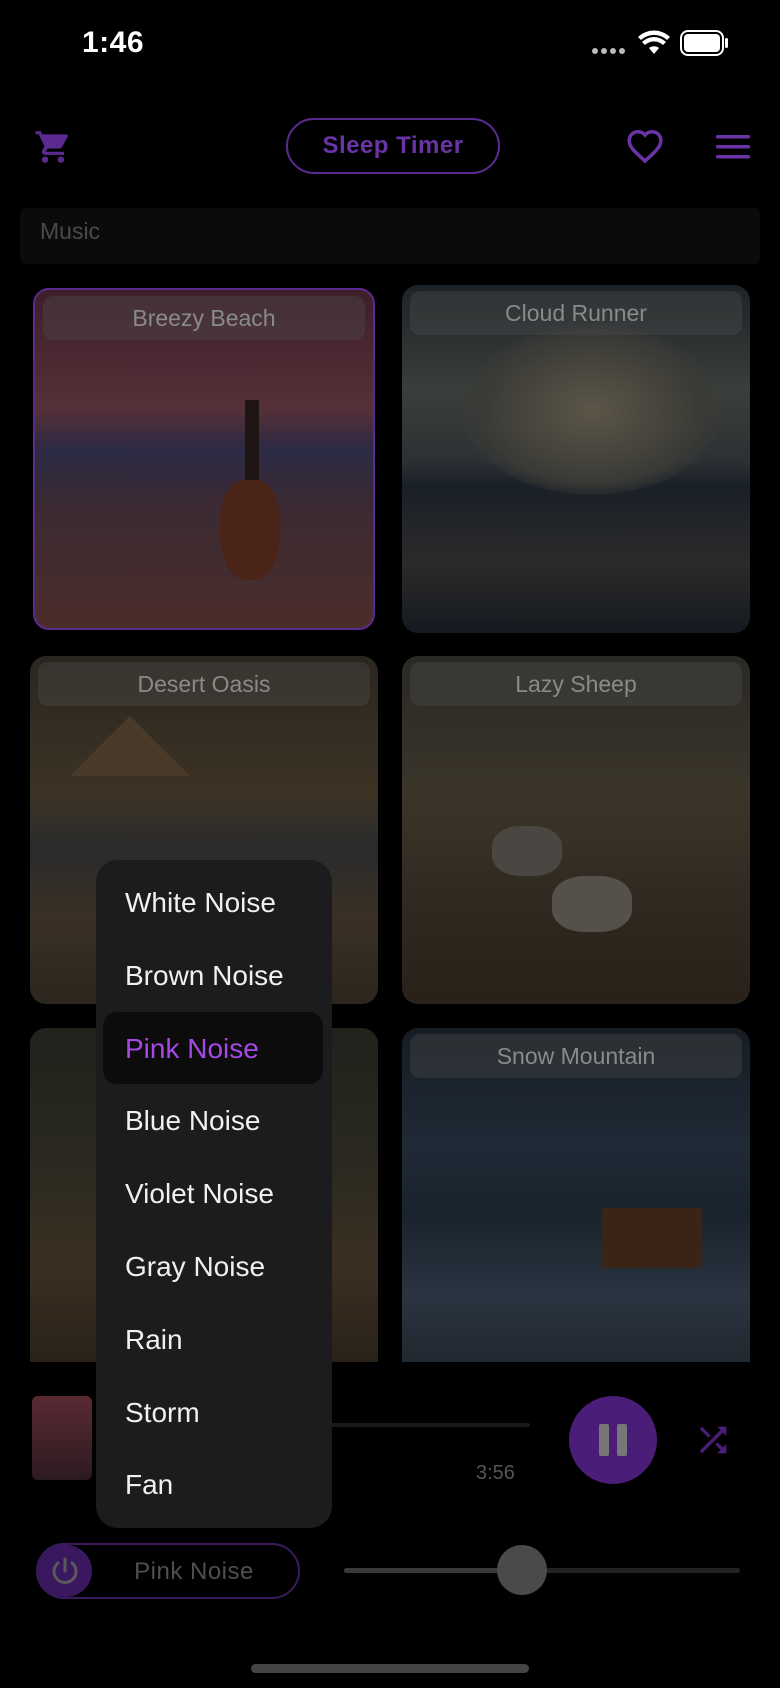  Describe the element at coordinates (654, 45) in the screenshot. I see `wifi-icon` at that location.